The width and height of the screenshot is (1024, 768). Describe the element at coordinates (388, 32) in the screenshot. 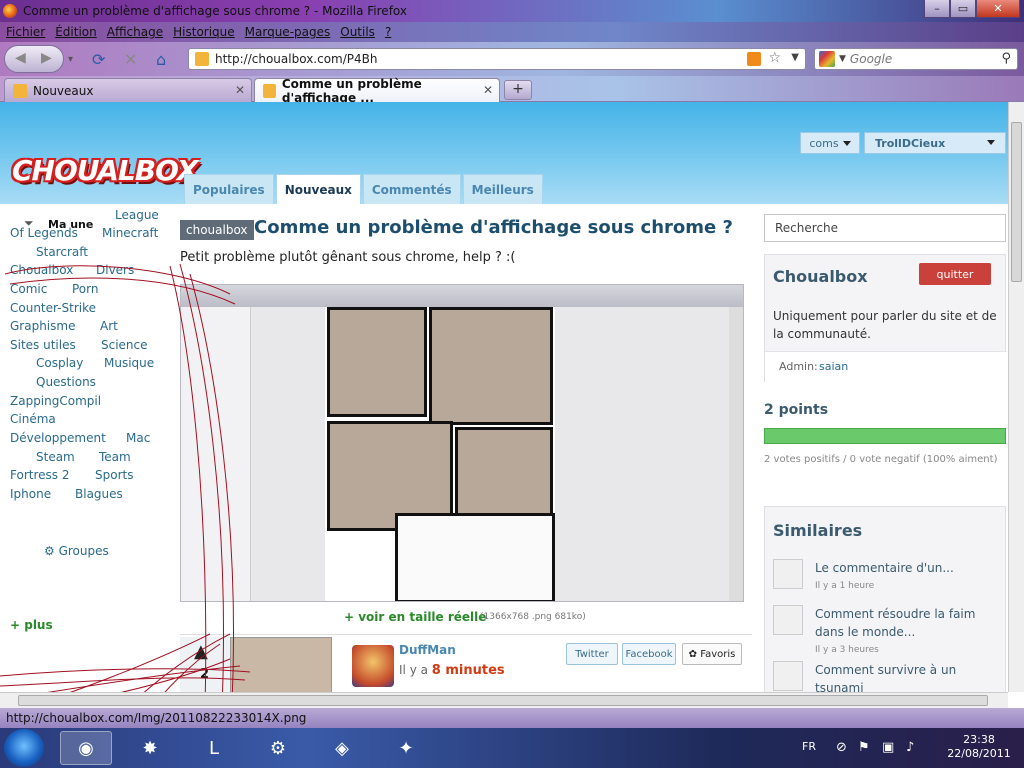

I see `menu-help: ?` at that location.